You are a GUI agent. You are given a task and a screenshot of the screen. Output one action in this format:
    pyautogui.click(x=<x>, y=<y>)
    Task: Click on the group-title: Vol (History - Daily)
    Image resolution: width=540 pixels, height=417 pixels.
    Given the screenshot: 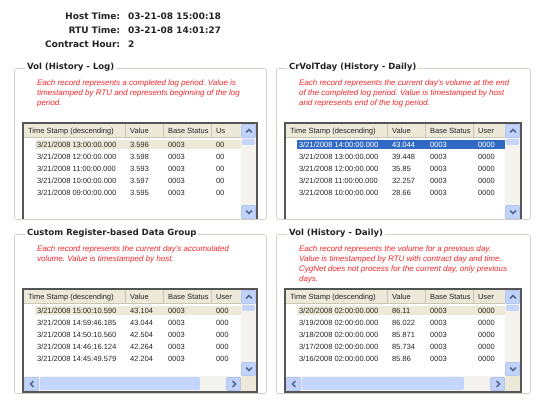 What is the action you would take?
    pyautogui.click(x=336, y=233)
    